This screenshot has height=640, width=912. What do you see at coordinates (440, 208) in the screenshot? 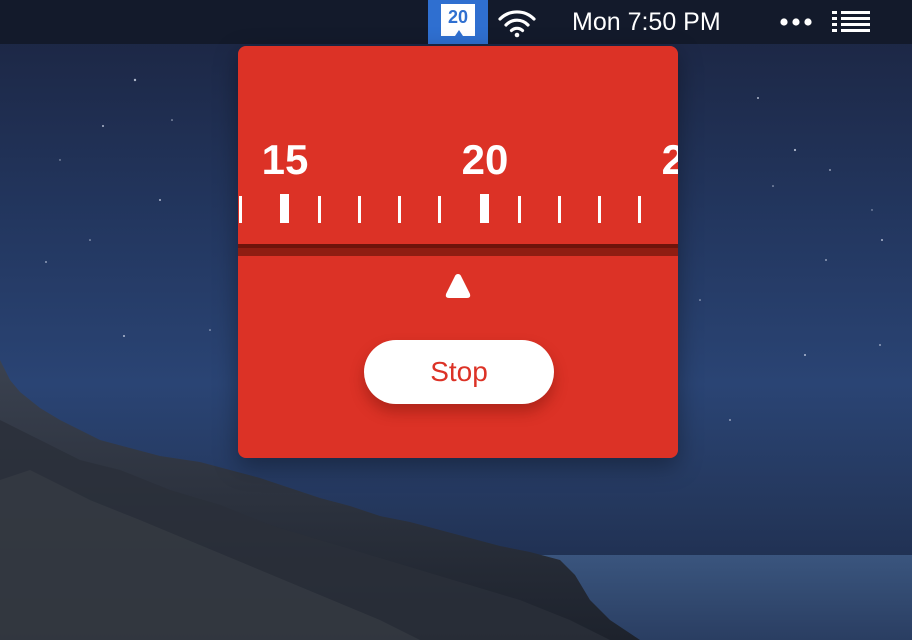
I see `ruler-ticks` at bounding box center [440, 208].